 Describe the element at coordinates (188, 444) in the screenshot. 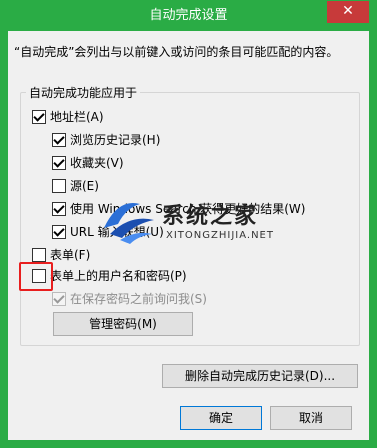

I see `window-border-bottom` at that location.